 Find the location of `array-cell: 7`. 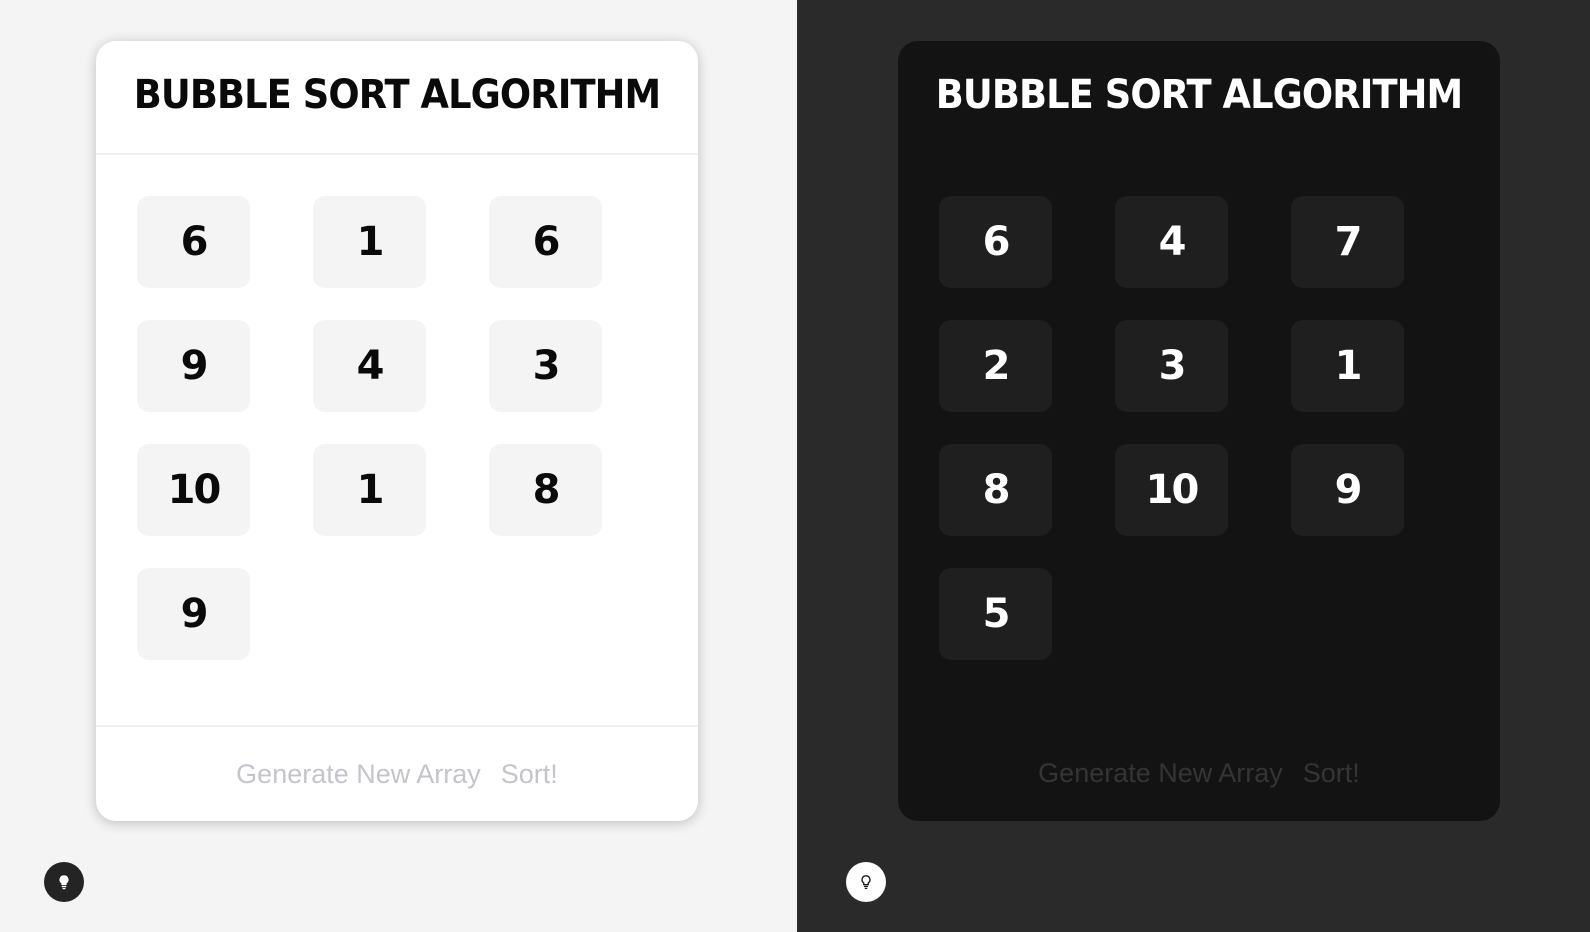

array-cell: 7 is located at coordinates (1347, 242).